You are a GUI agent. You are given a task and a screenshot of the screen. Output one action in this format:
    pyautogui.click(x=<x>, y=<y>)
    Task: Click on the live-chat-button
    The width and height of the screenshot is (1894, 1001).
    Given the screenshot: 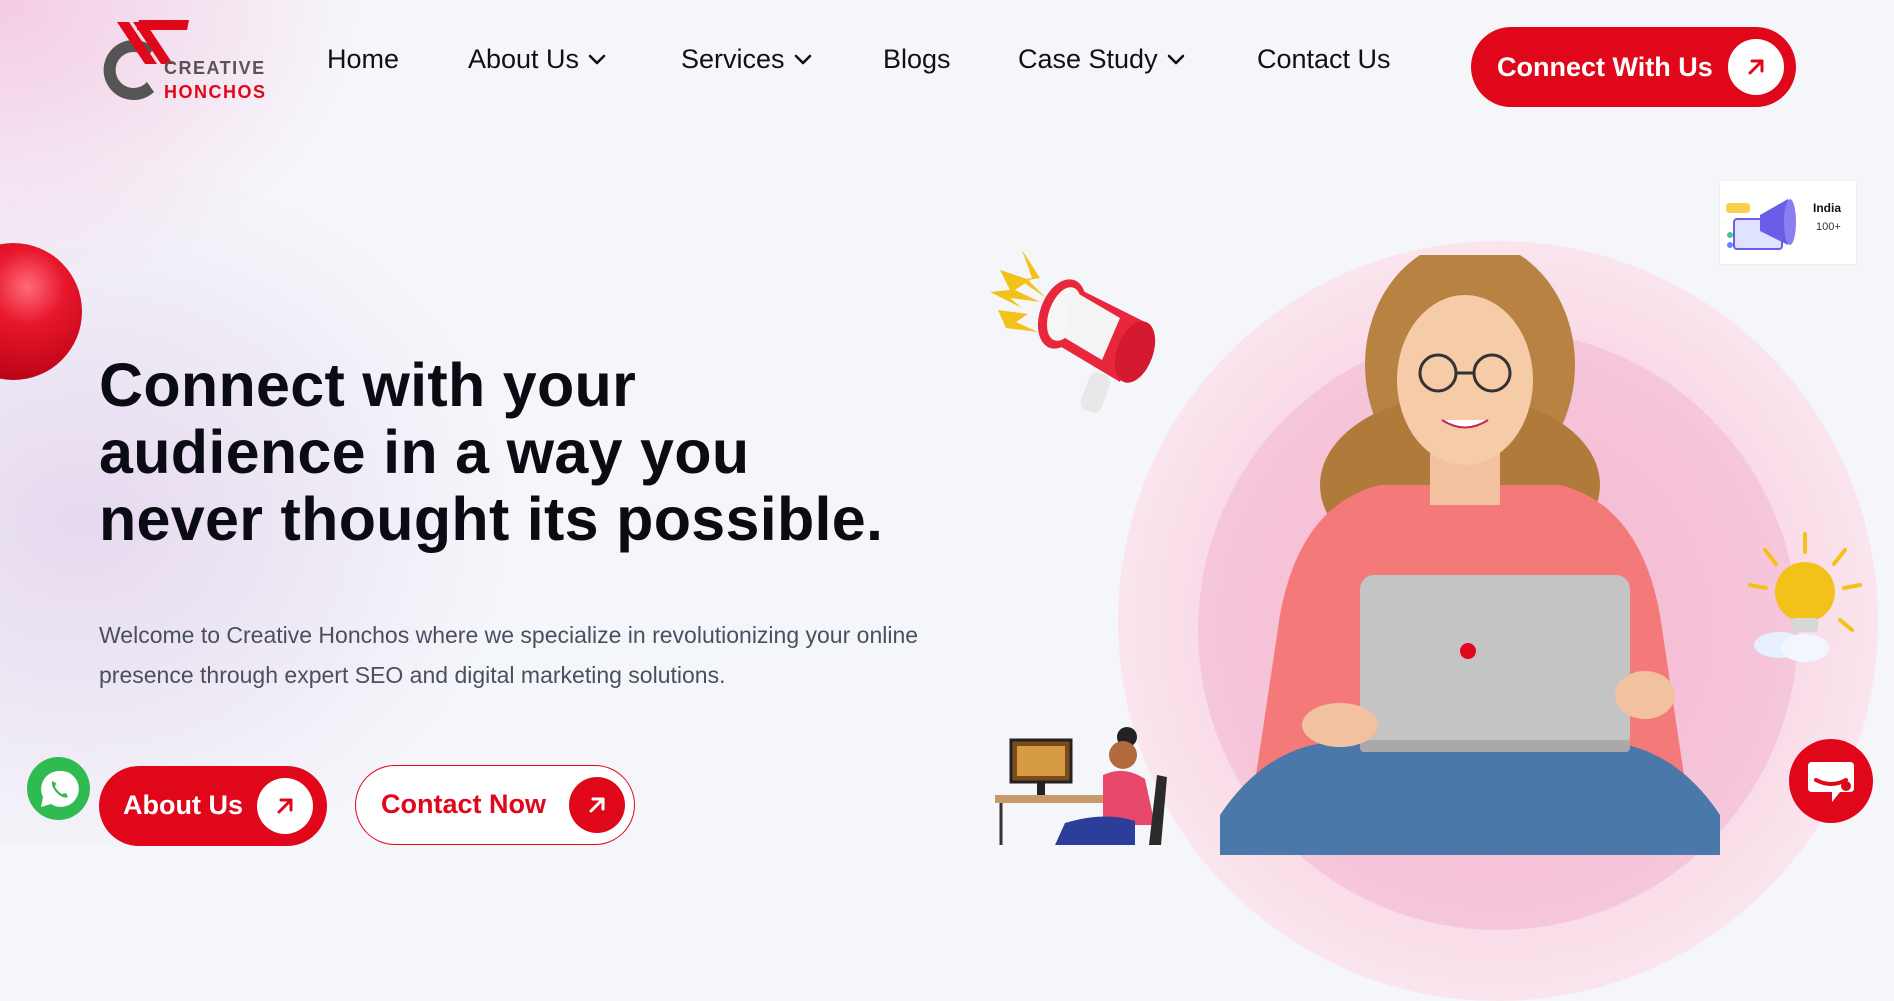 What is the action you would take?
    pyautogui.click(x=1831, y=781)
    